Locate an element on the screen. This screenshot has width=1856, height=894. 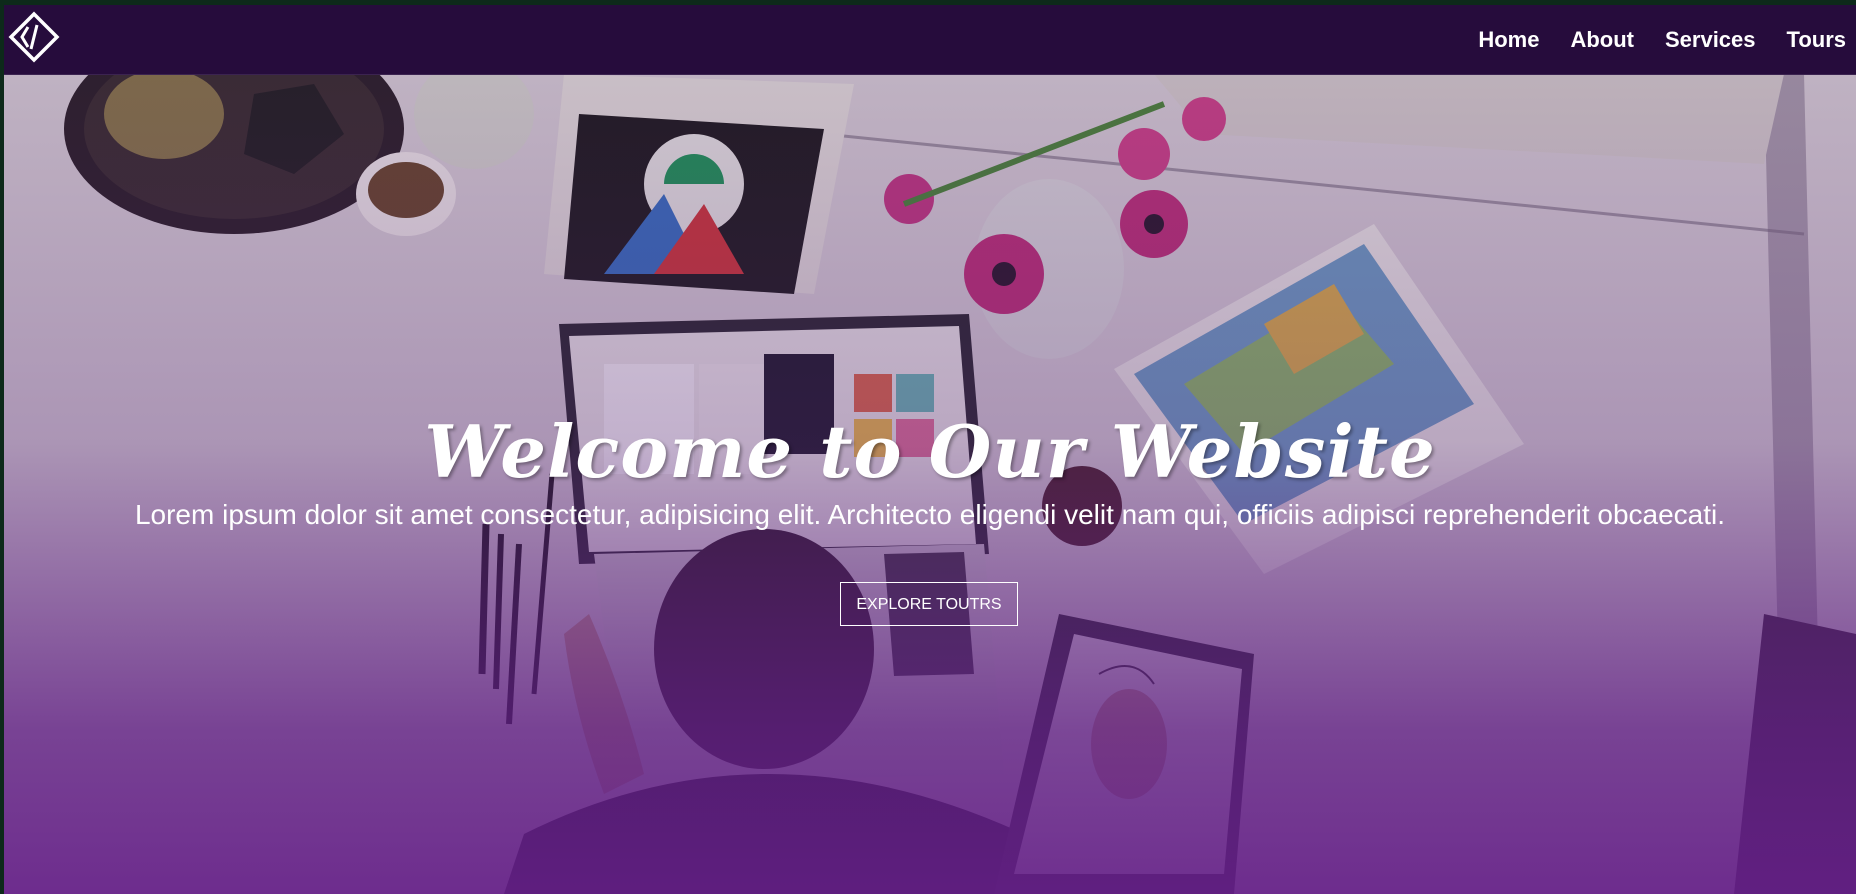
nav-link-home: Home is located at coordinates (1508, 40).